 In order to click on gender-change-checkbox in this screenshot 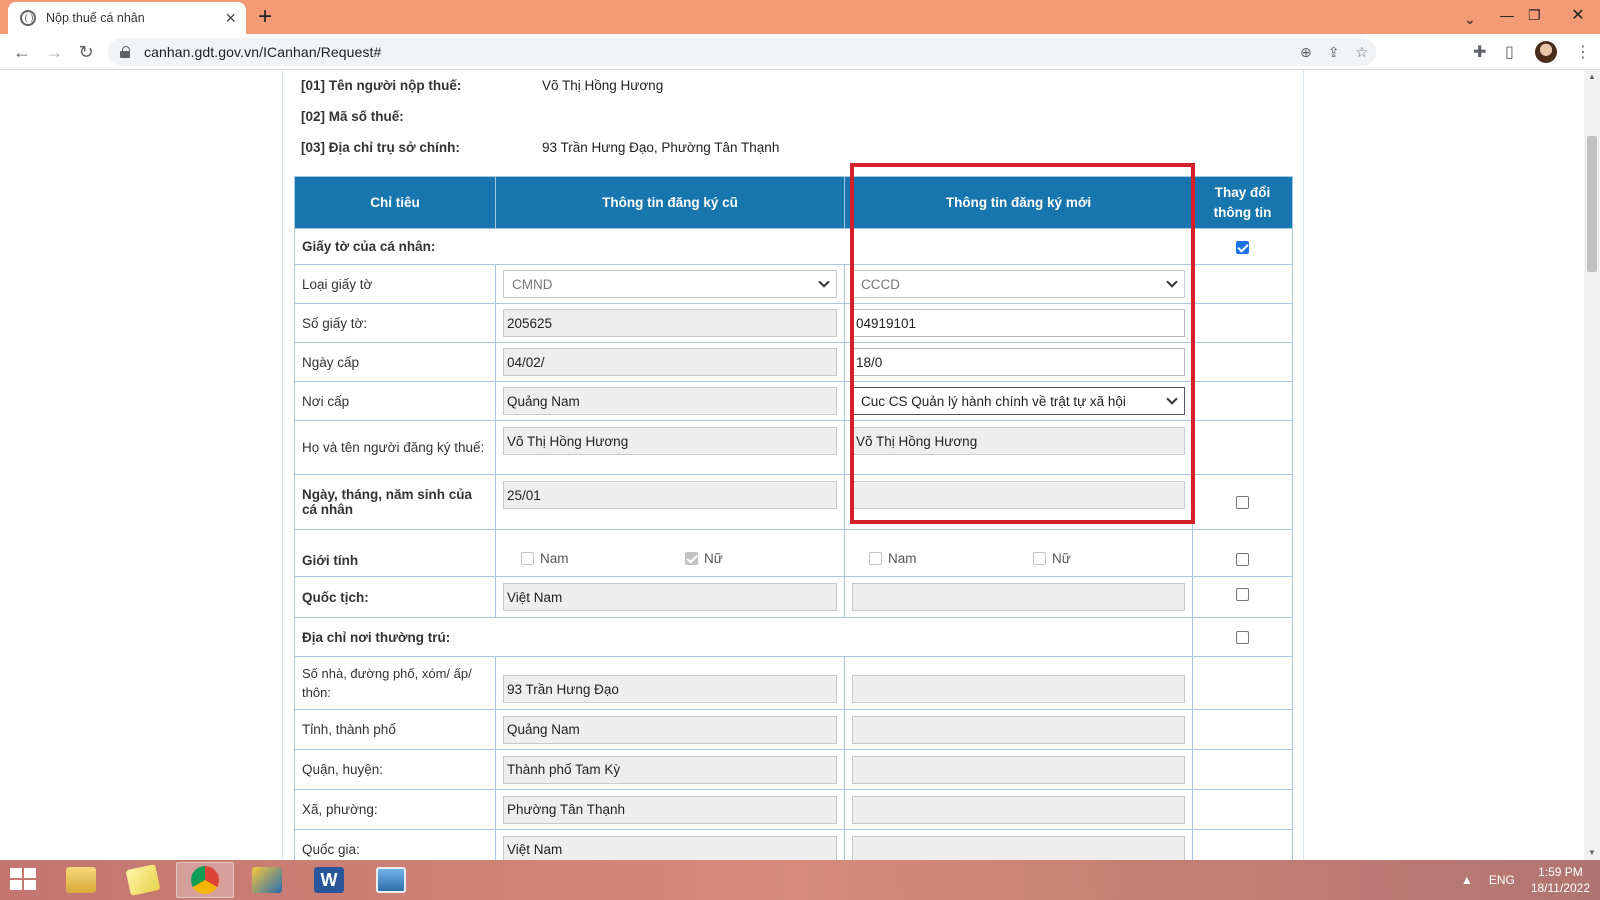, I will do `click(1242, 560)`.